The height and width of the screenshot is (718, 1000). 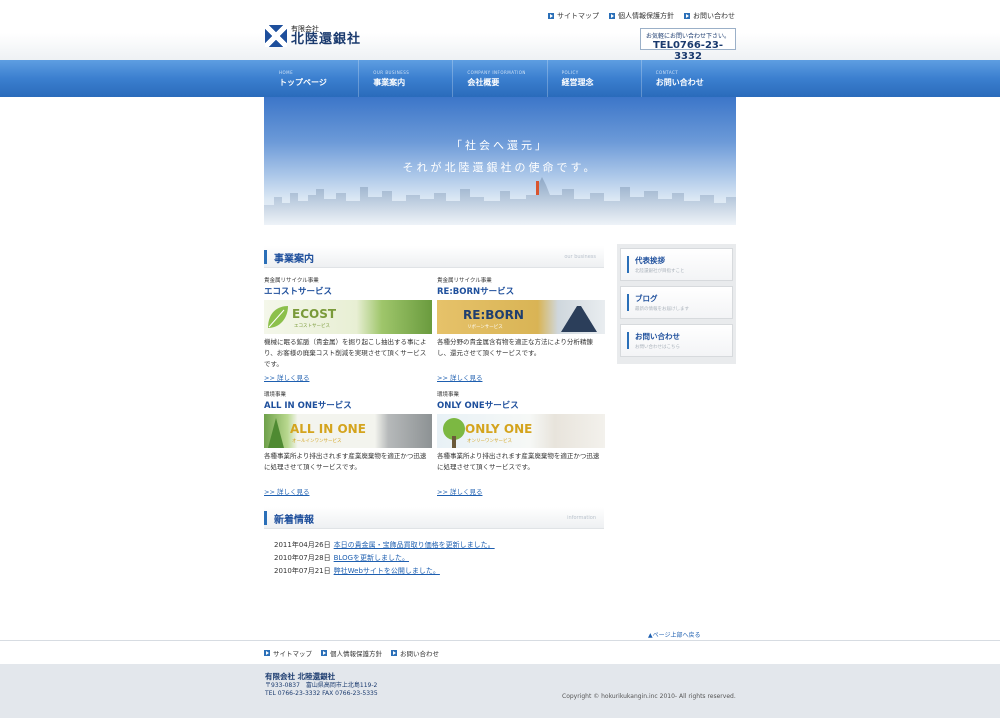 I want to click on tel-number: TEL0766-23-3332, so click(x=688, y=51).